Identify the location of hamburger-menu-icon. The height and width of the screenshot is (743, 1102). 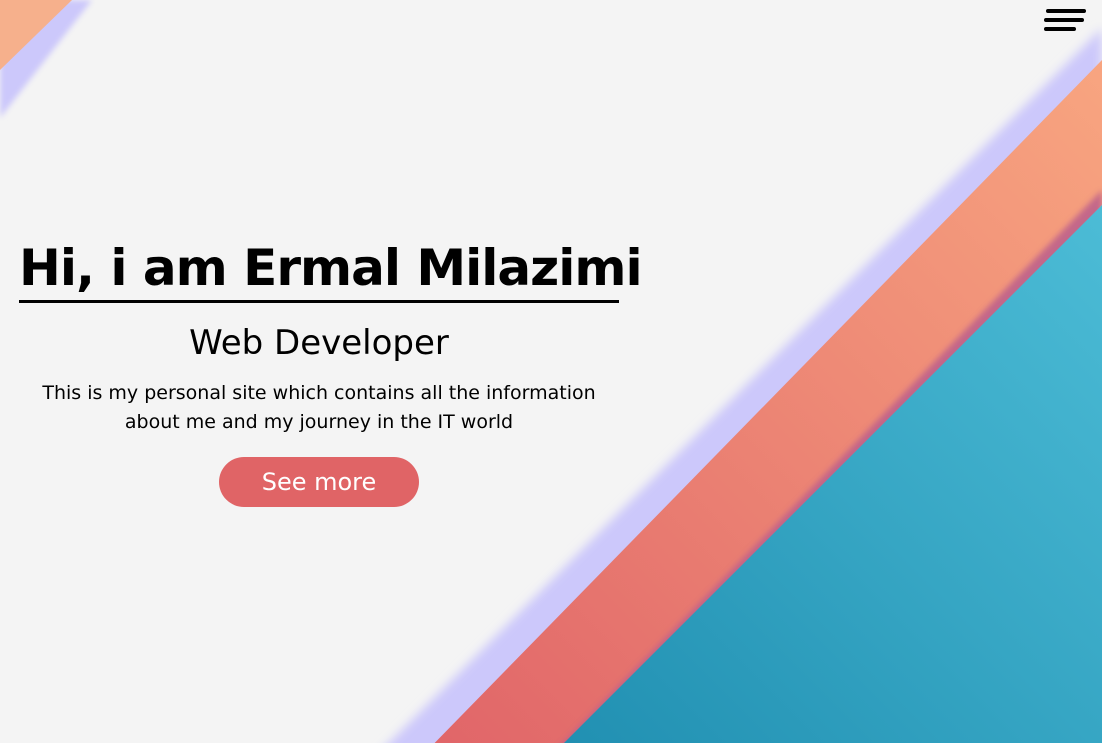
(1065, 21).